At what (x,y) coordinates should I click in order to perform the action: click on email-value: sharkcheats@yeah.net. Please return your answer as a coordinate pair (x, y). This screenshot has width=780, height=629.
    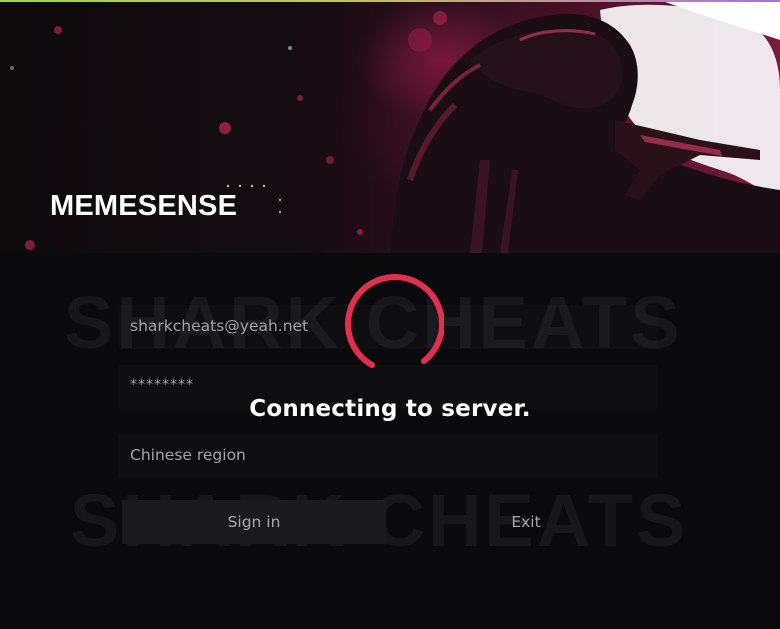
    Looking at the image, I should click on (219, 326).